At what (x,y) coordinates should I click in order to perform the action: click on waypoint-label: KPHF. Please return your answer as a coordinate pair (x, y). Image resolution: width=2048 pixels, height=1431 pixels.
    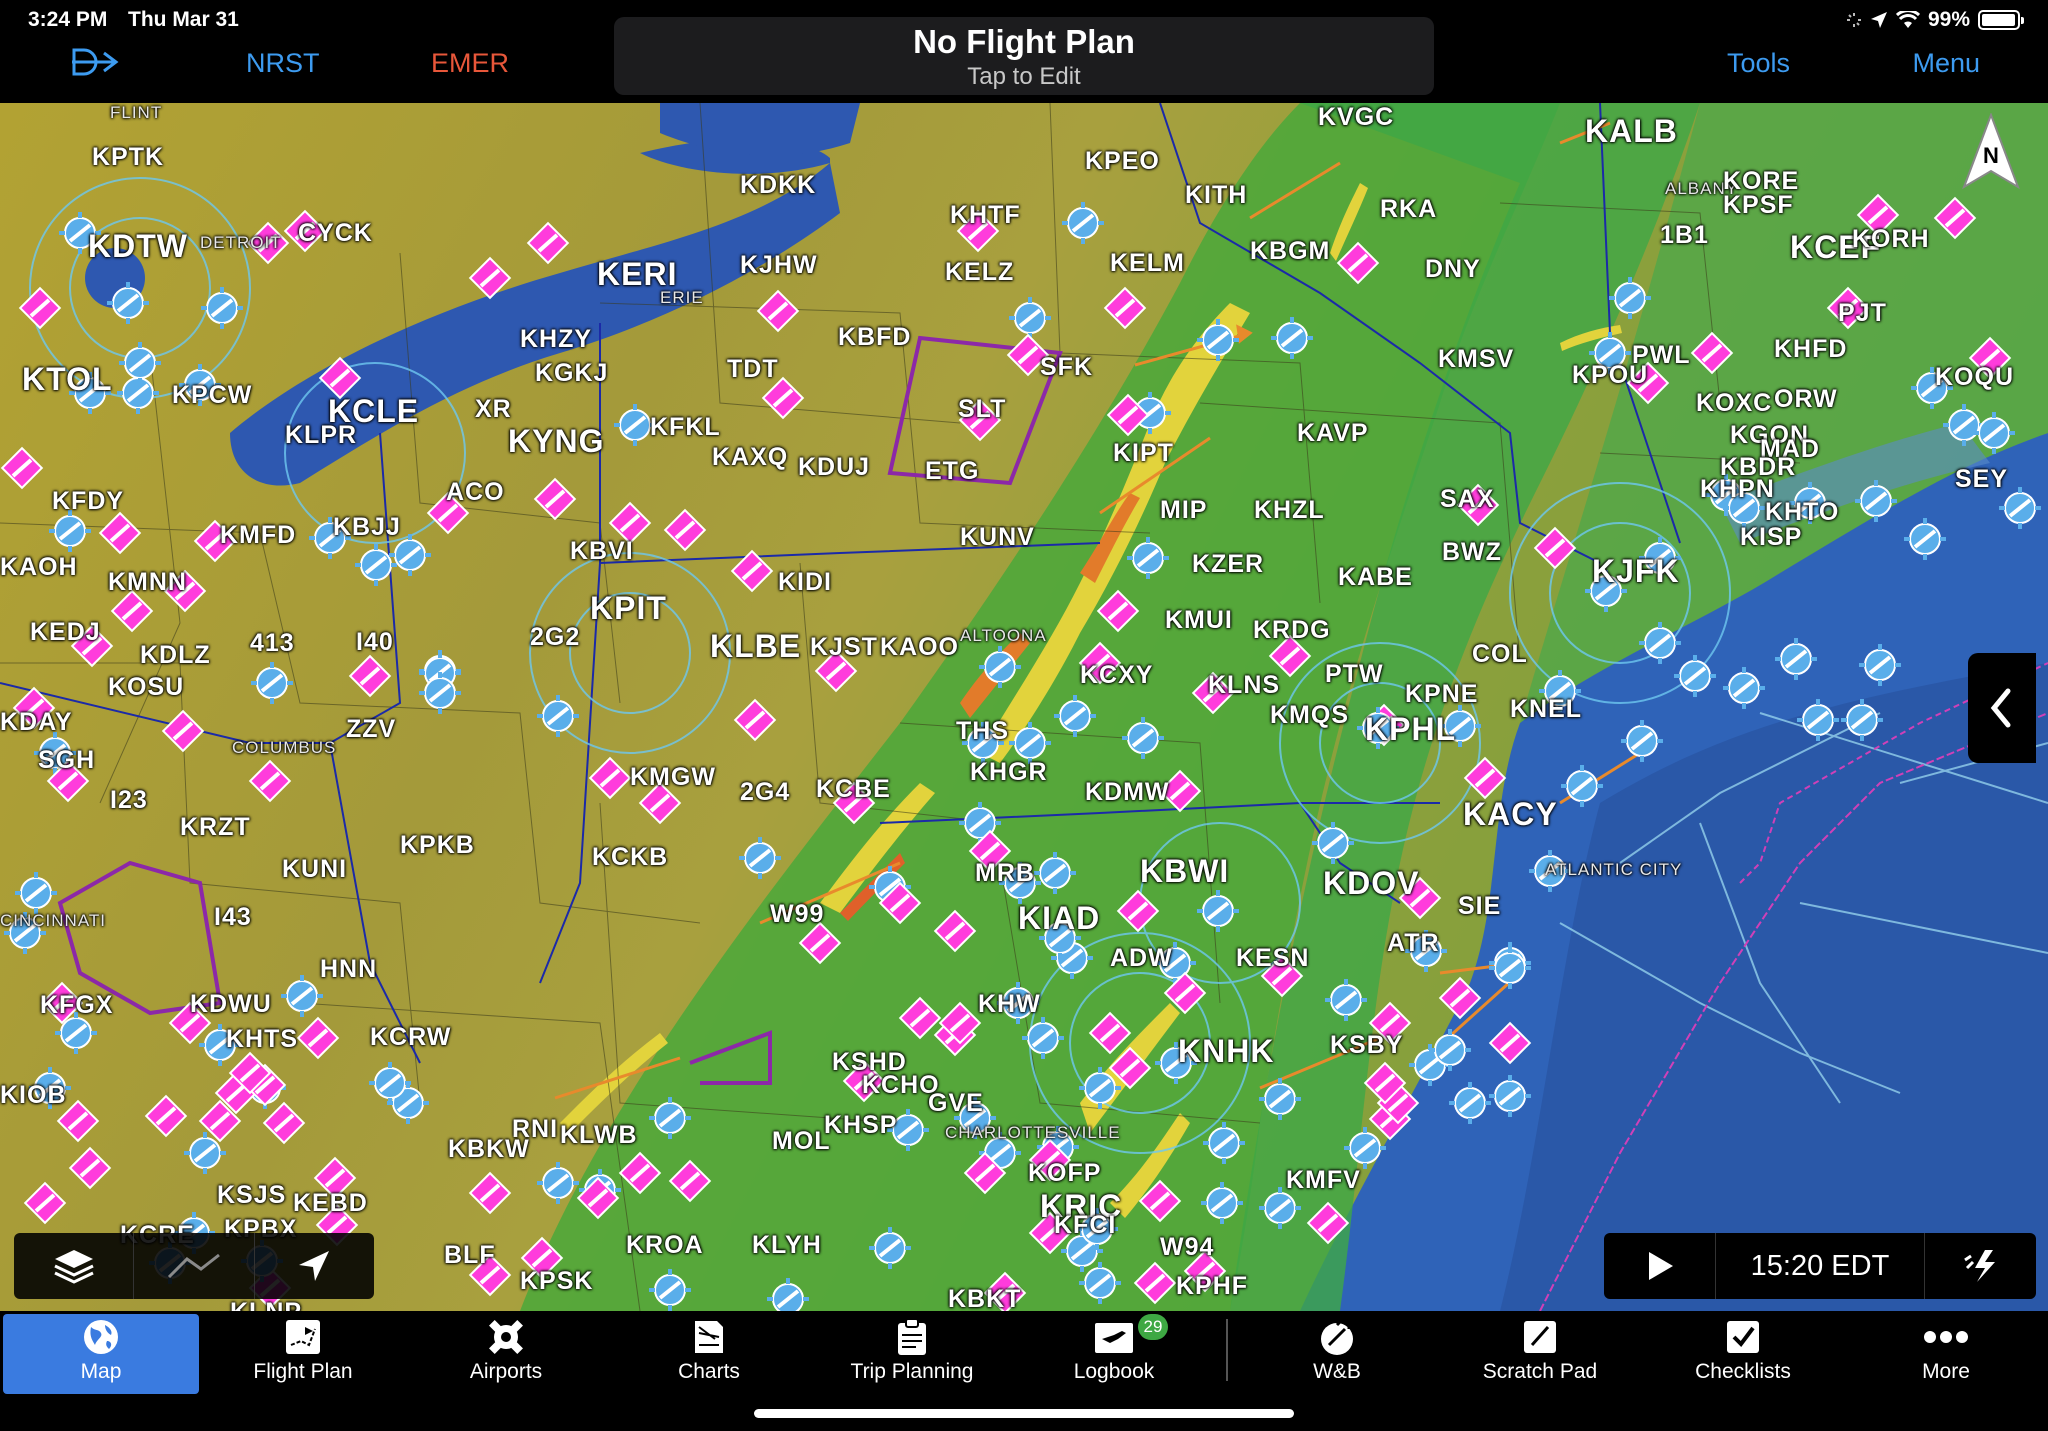
    Looking at the image, I should click on (1212, 1286).